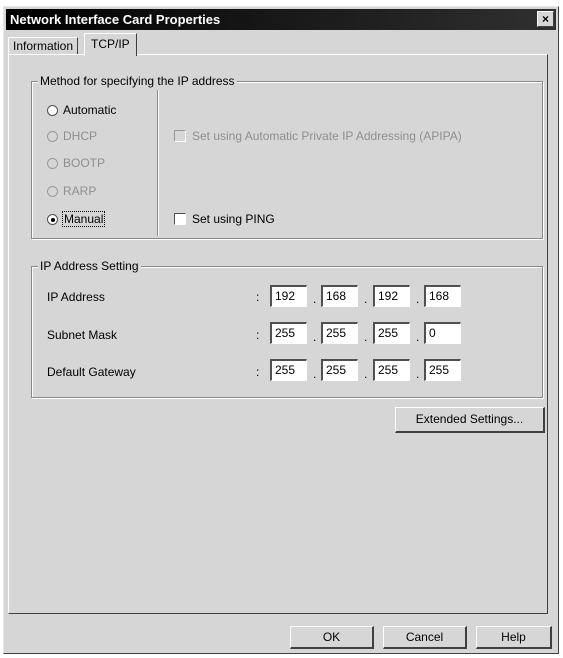 The width and height of the screenshot is (563, 658). I want to click on radio-dhcp: DHCP, so click(72, 136).